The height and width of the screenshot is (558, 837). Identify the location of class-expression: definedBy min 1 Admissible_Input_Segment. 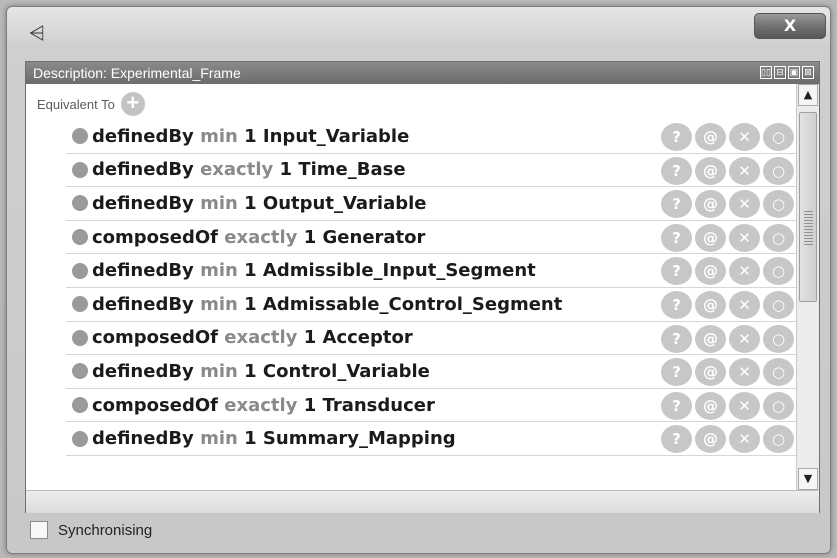
(314, 270).